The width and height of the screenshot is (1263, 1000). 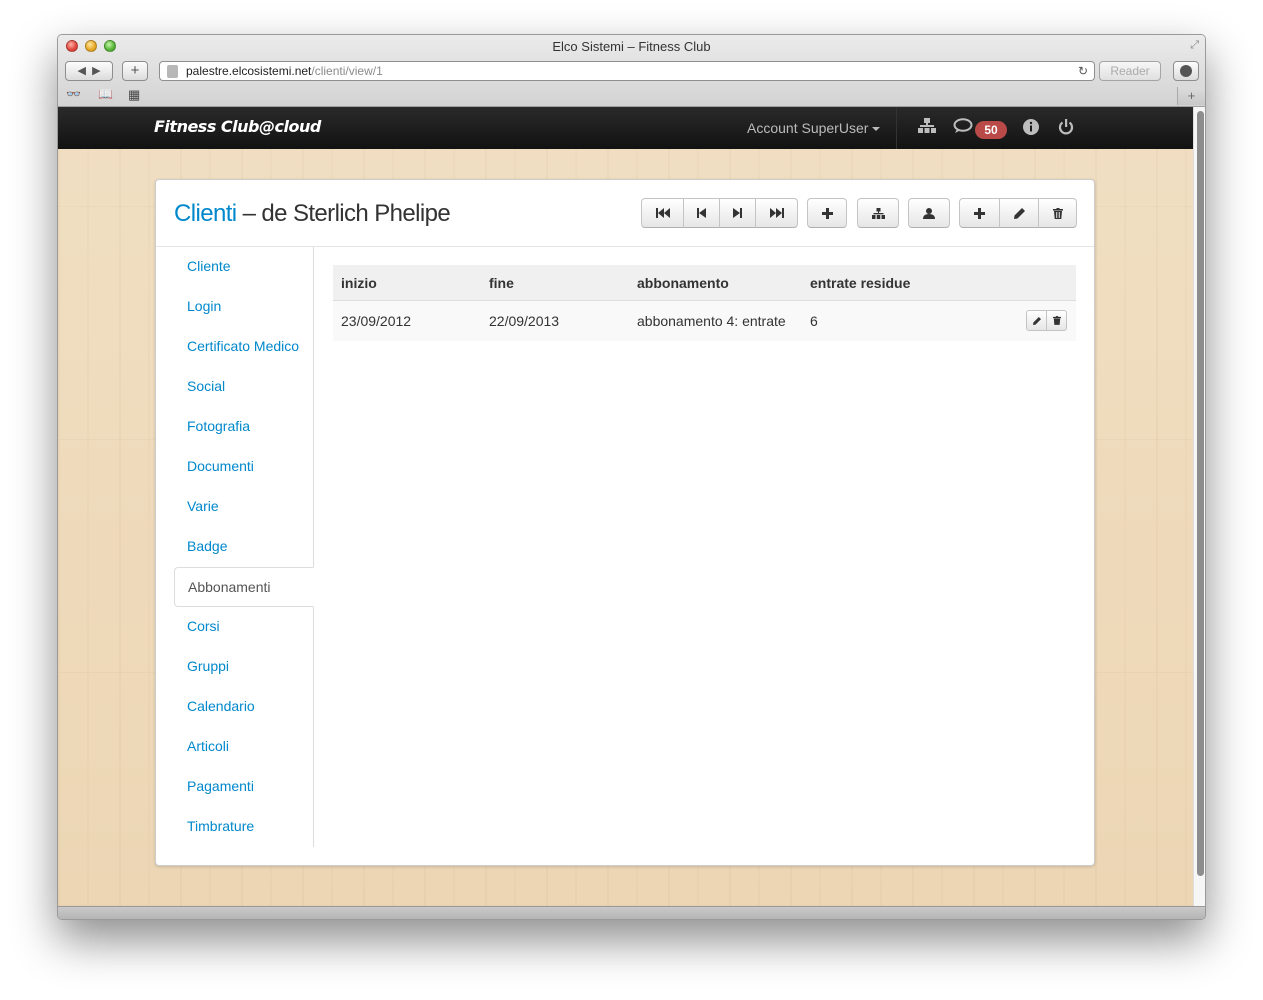 I want to click on add-client-button, so click(x=827, y=213).